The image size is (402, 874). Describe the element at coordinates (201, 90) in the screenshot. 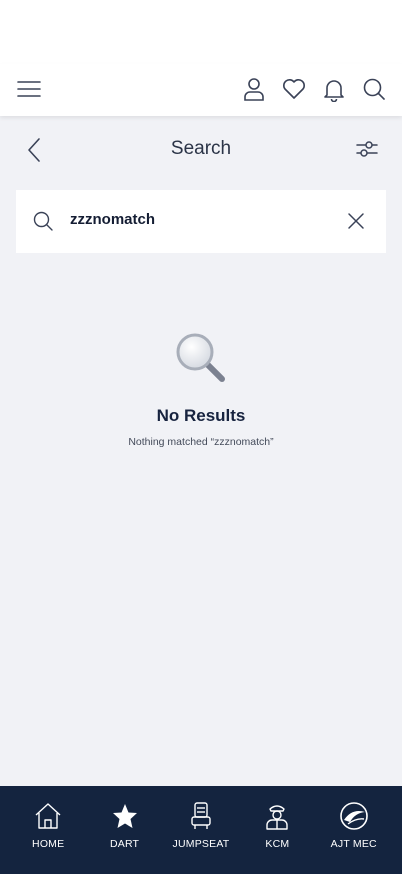

I see `top-nav-bar` at that location.